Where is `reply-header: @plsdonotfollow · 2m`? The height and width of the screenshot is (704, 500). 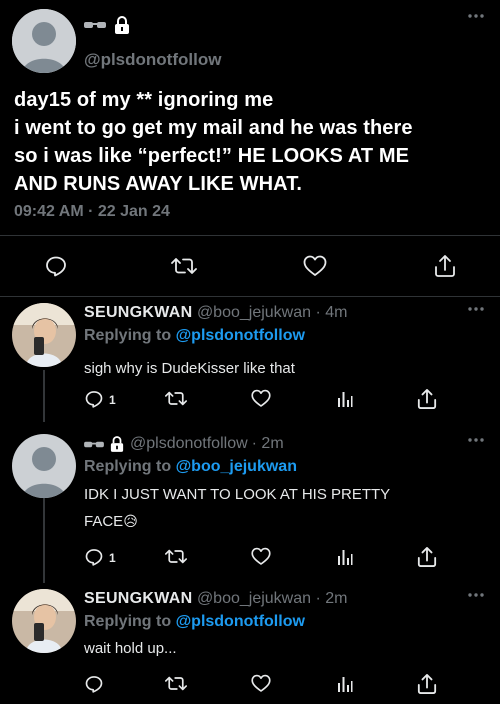 reply-header: @plsdonotfollow · 2m is located at coordinates (184, 444).